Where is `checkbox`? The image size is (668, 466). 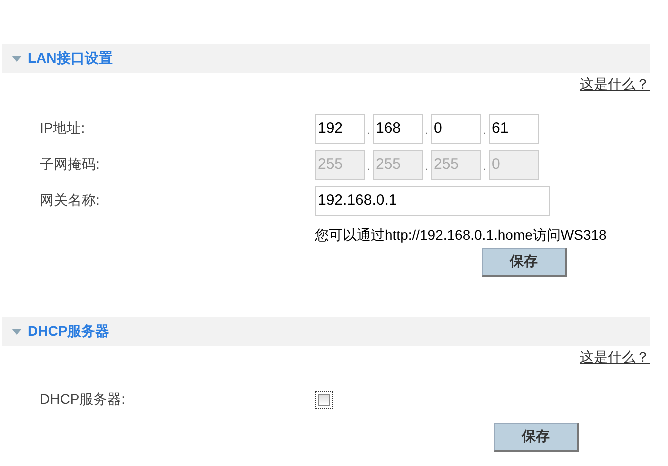
checkbox is located at coordinates (324, 400).